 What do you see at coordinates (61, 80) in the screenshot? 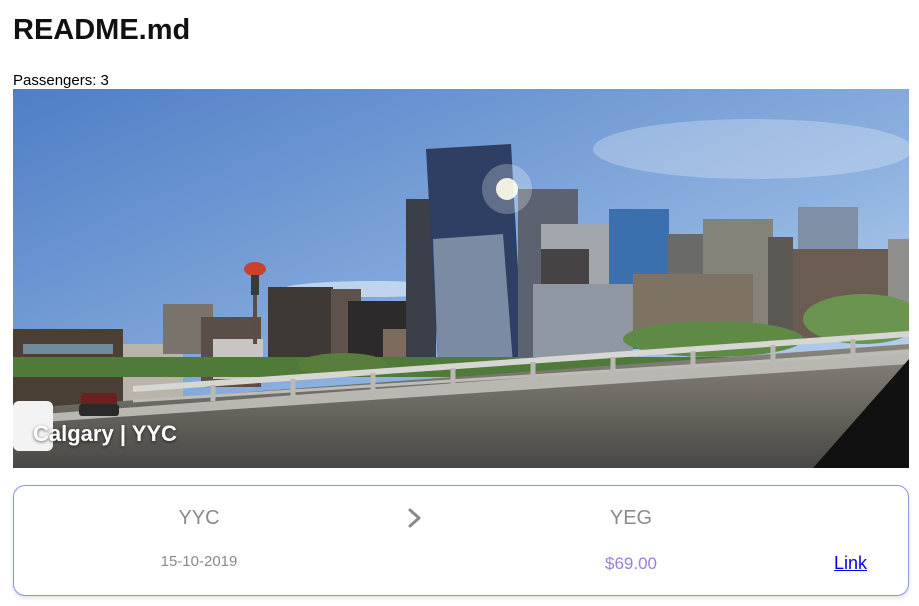
I see `passengers-count: Passengers: 3` at bounding box center [61, 80].